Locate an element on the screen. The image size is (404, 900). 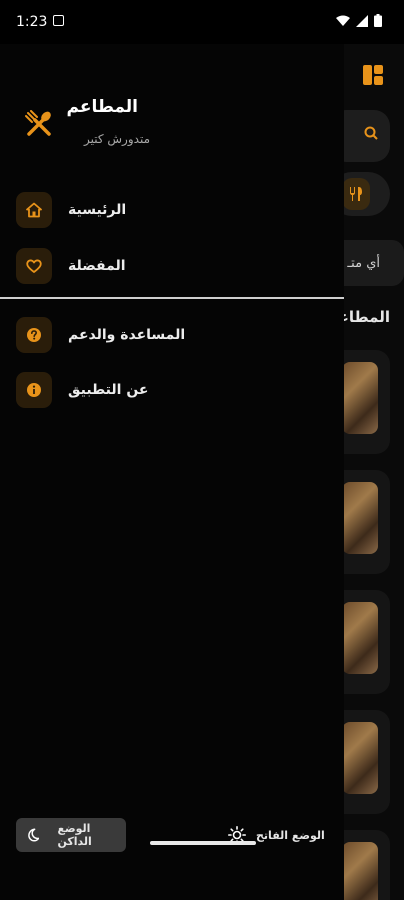
info-icon is located at coordinates (34, 390).